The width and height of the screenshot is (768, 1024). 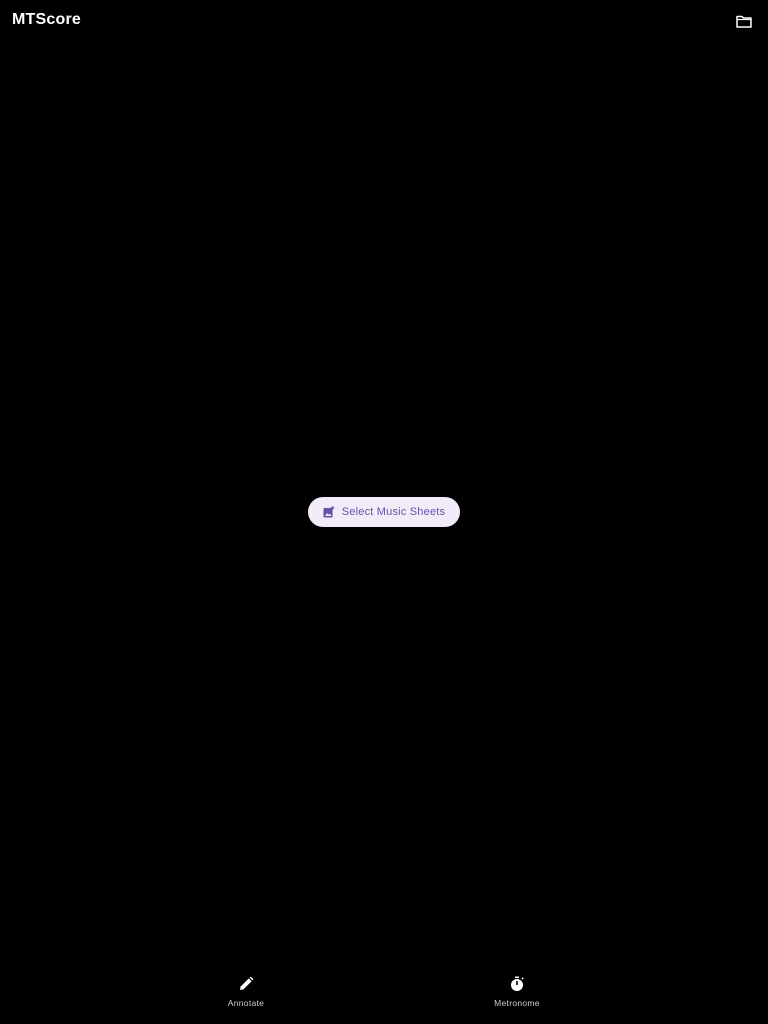 I want to click on open-folder-button, so click(x=744, y=21).